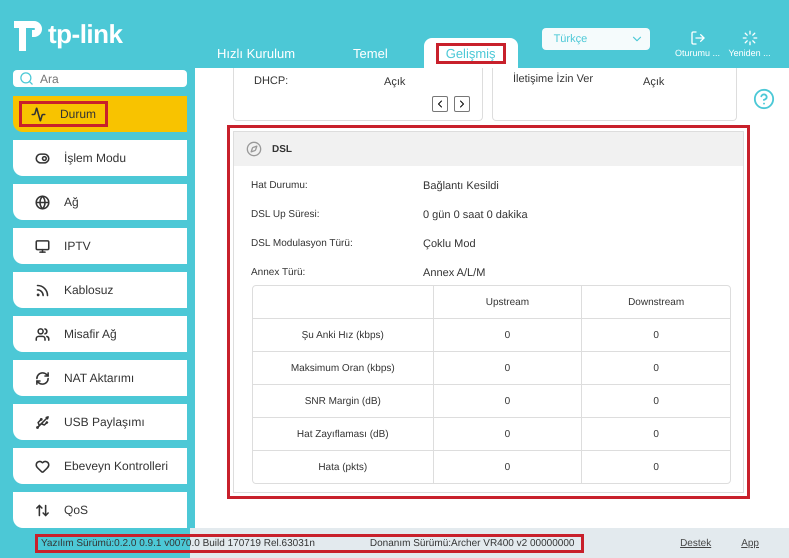  Describe the element at coordinates (42, 202) in the screenshot. I see `globe-icon` at that location.